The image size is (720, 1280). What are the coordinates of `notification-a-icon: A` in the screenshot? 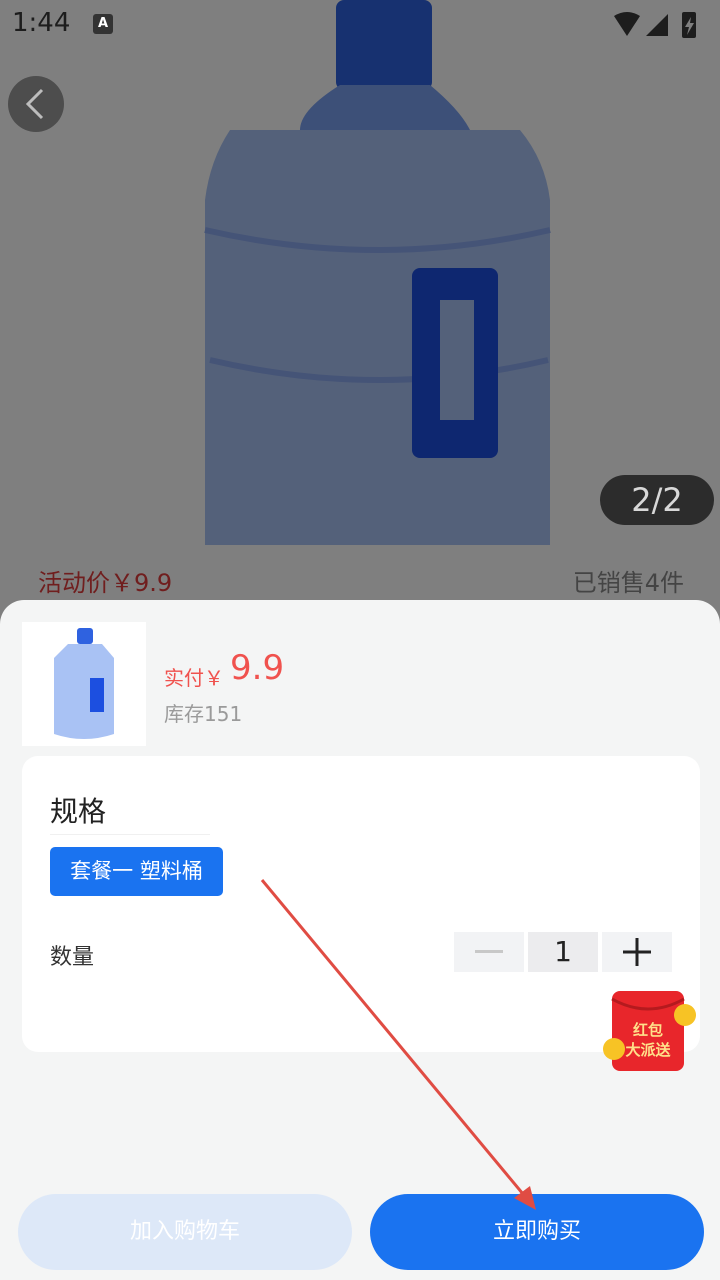 It's located at (103, 24).